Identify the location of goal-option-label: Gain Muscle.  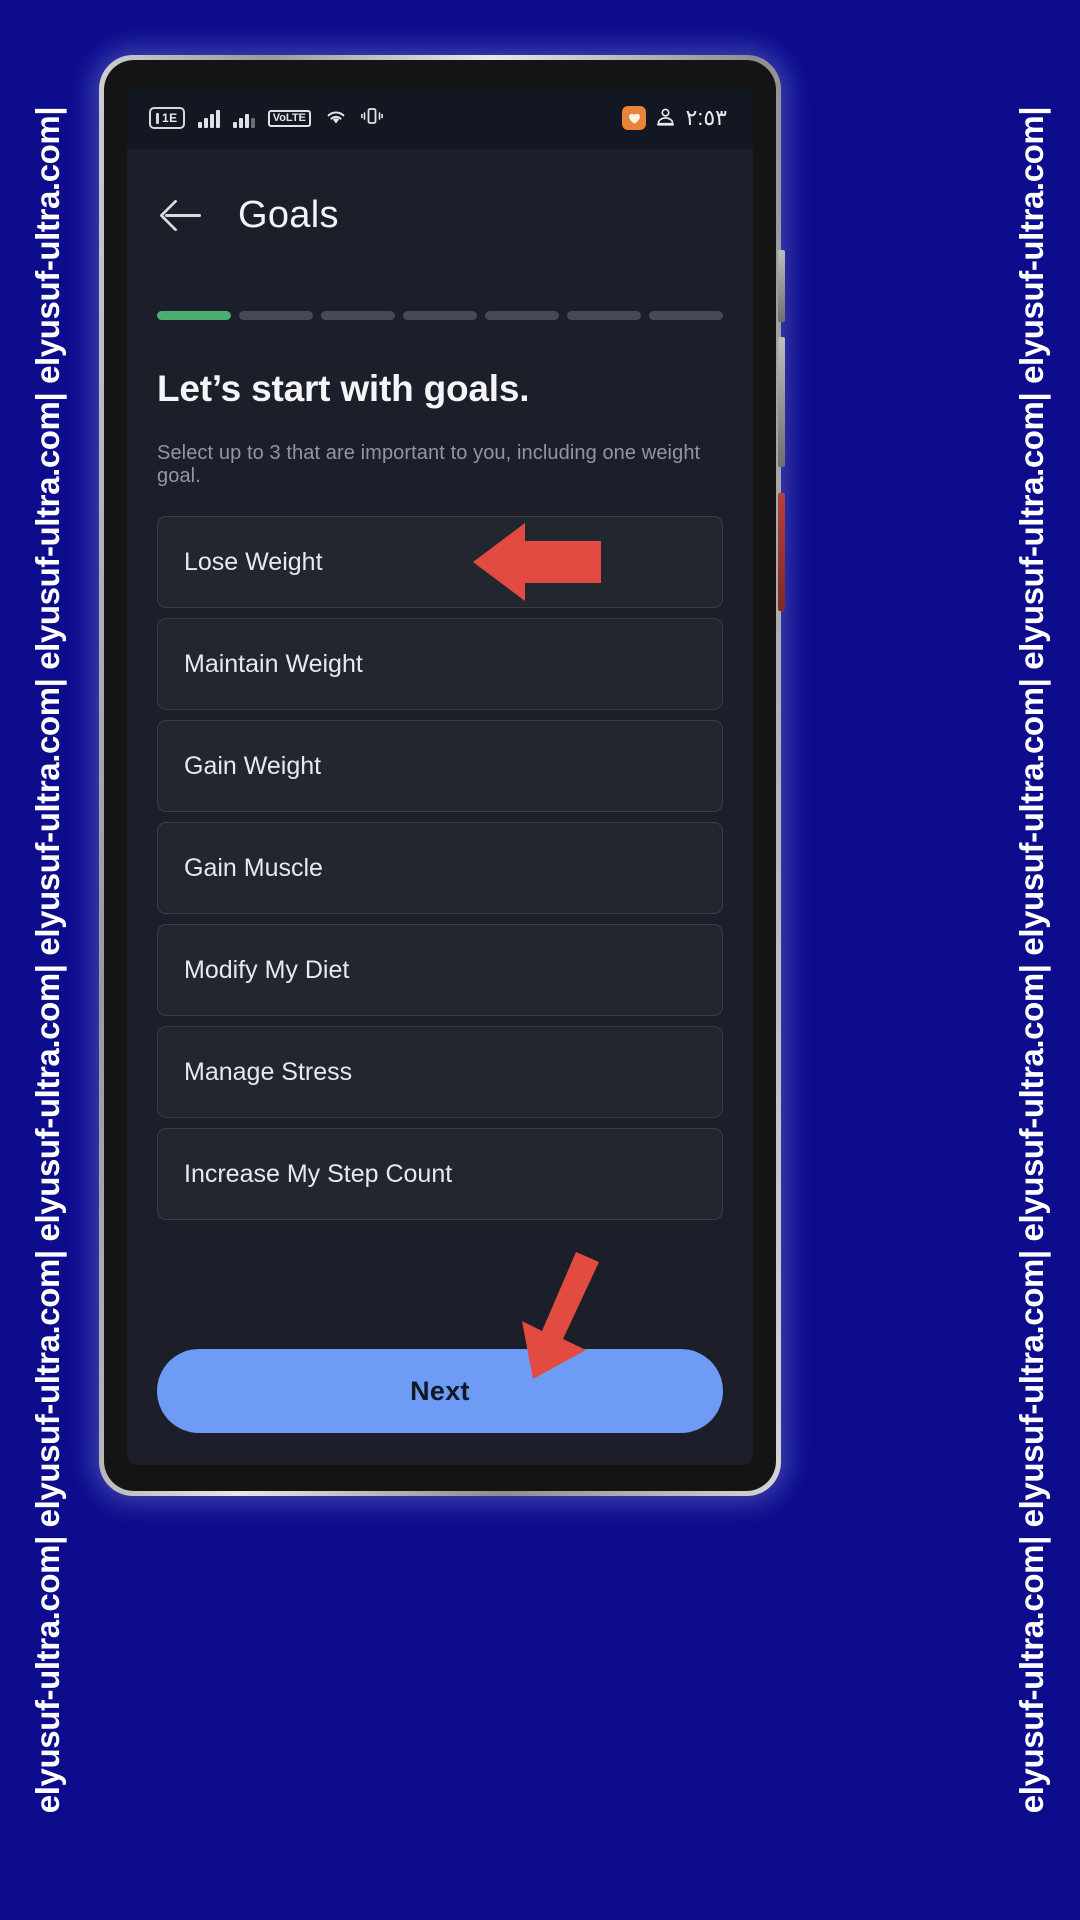
(253, 867).